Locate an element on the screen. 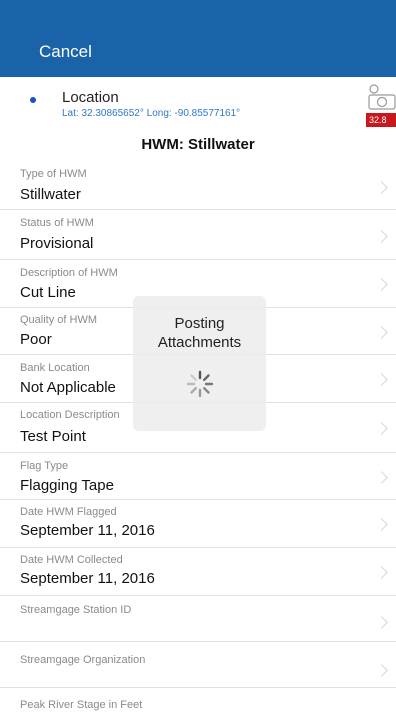  field-value: Poor is located at coordinates (36, 339).